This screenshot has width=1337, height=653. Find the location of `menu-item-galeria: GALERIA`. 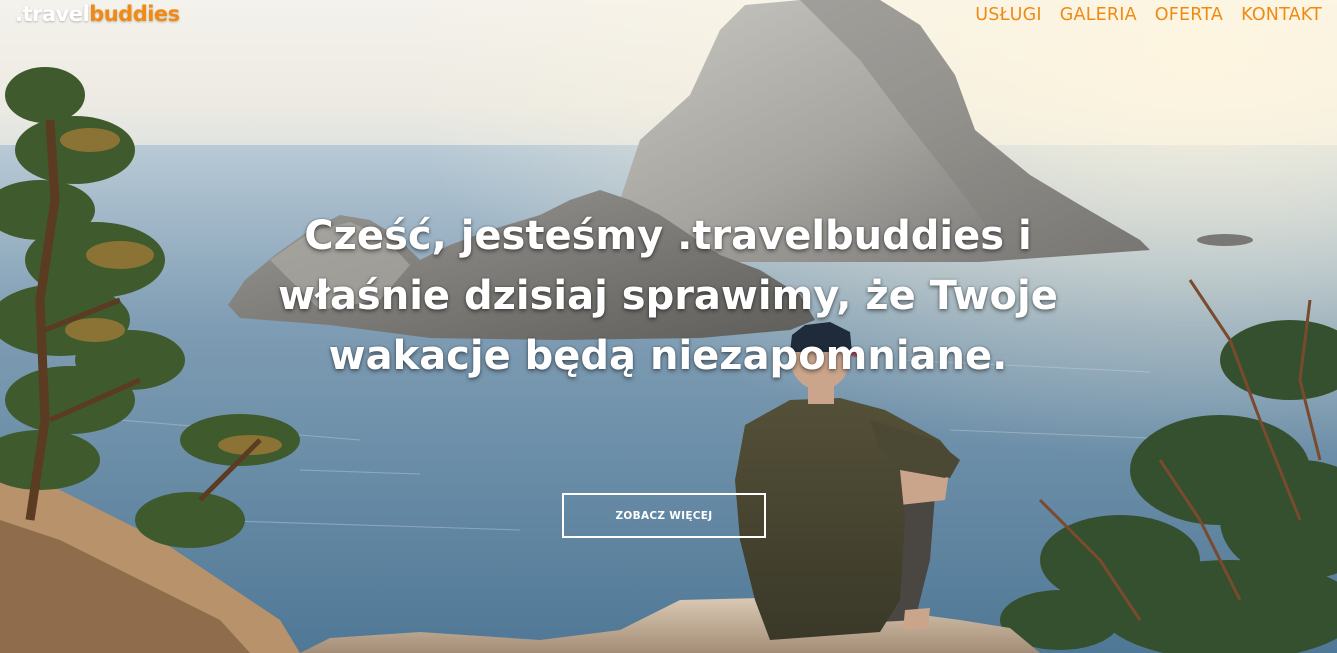

menu-item-galeria: GALERIA is located at coordinates (1098, 15).